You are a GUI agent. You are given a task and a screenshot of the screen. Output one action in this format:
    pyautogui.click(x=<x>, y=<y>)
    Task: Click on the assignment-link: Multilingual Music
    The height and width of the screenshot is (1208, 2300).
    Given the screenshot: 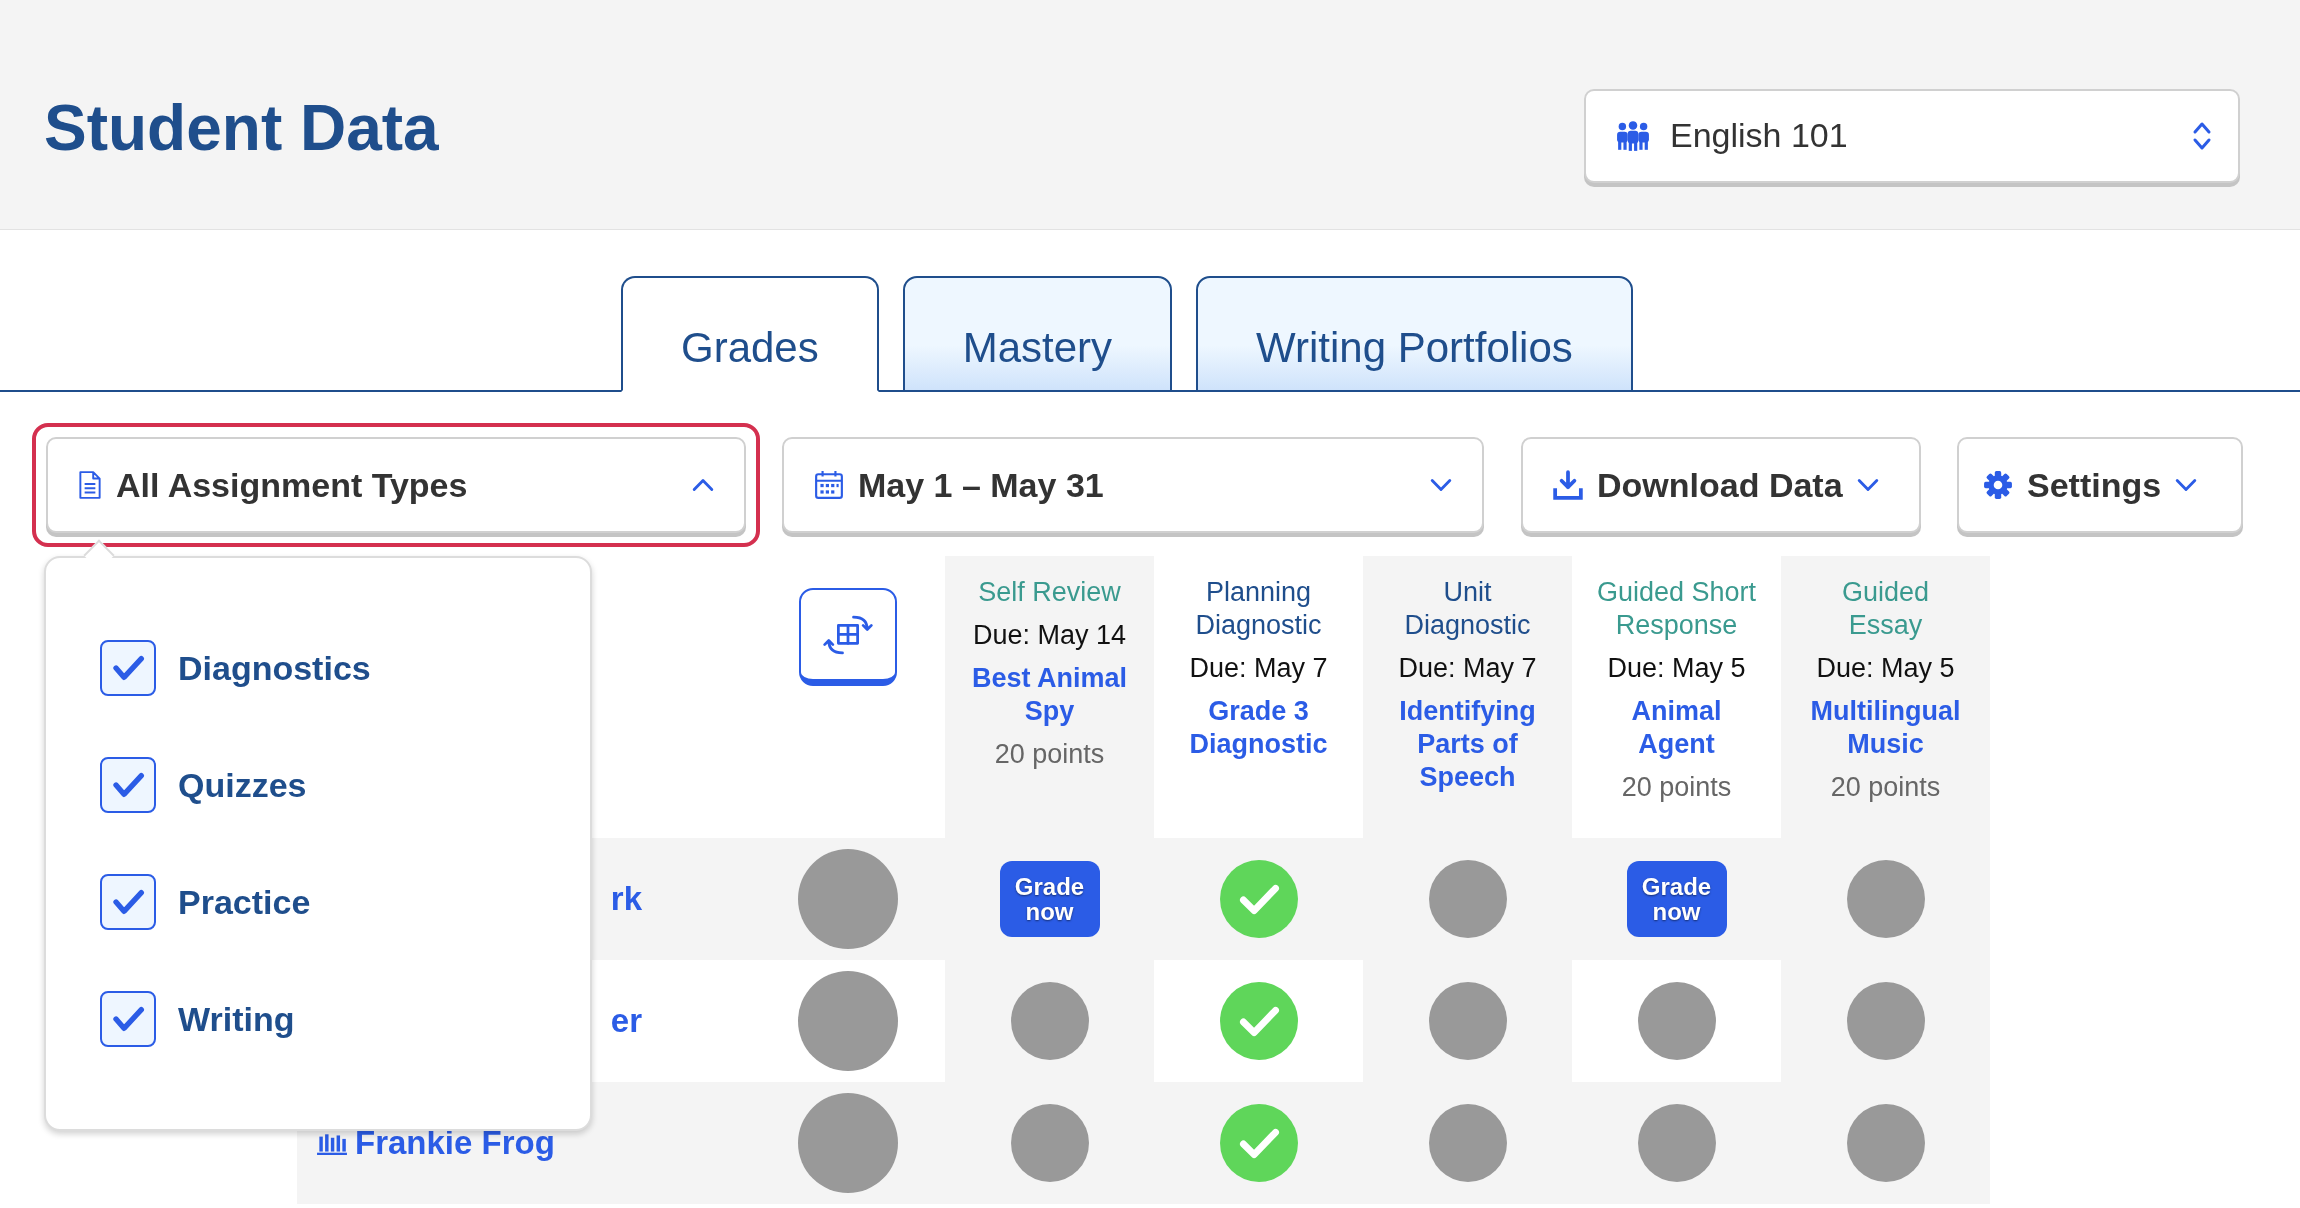 What is the action you would take?
    pyautogui.click(x=1885, y=728)
    